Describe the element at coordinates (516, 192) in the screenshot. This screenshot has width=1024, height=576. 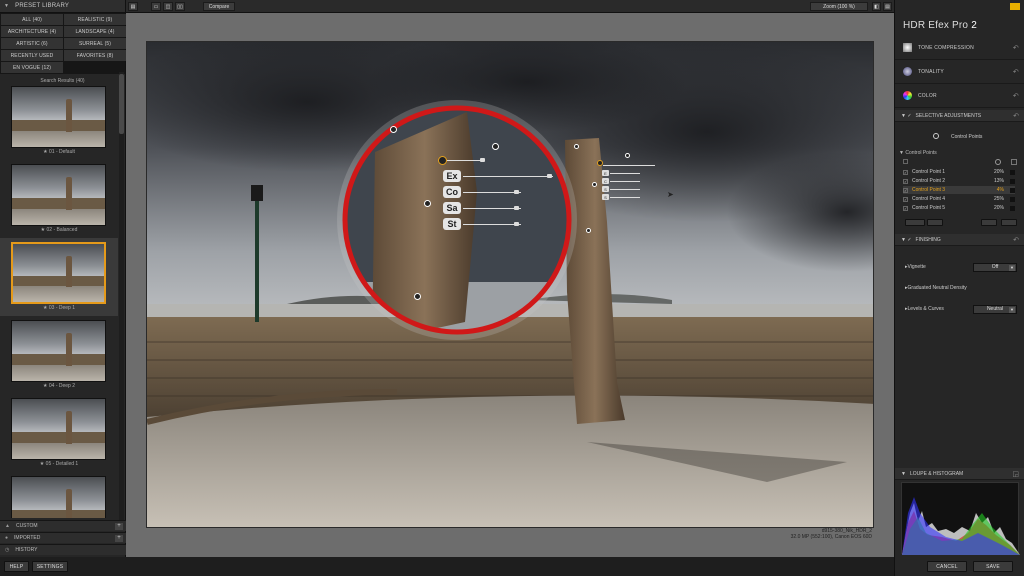
I see `loupe-contrast-knob` at that location.